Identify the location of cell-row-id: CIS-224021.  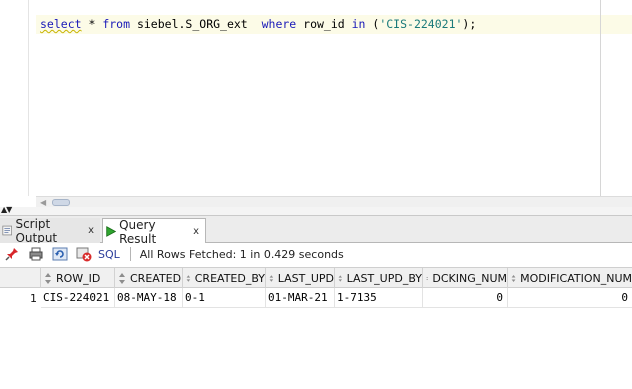
(78, 298).